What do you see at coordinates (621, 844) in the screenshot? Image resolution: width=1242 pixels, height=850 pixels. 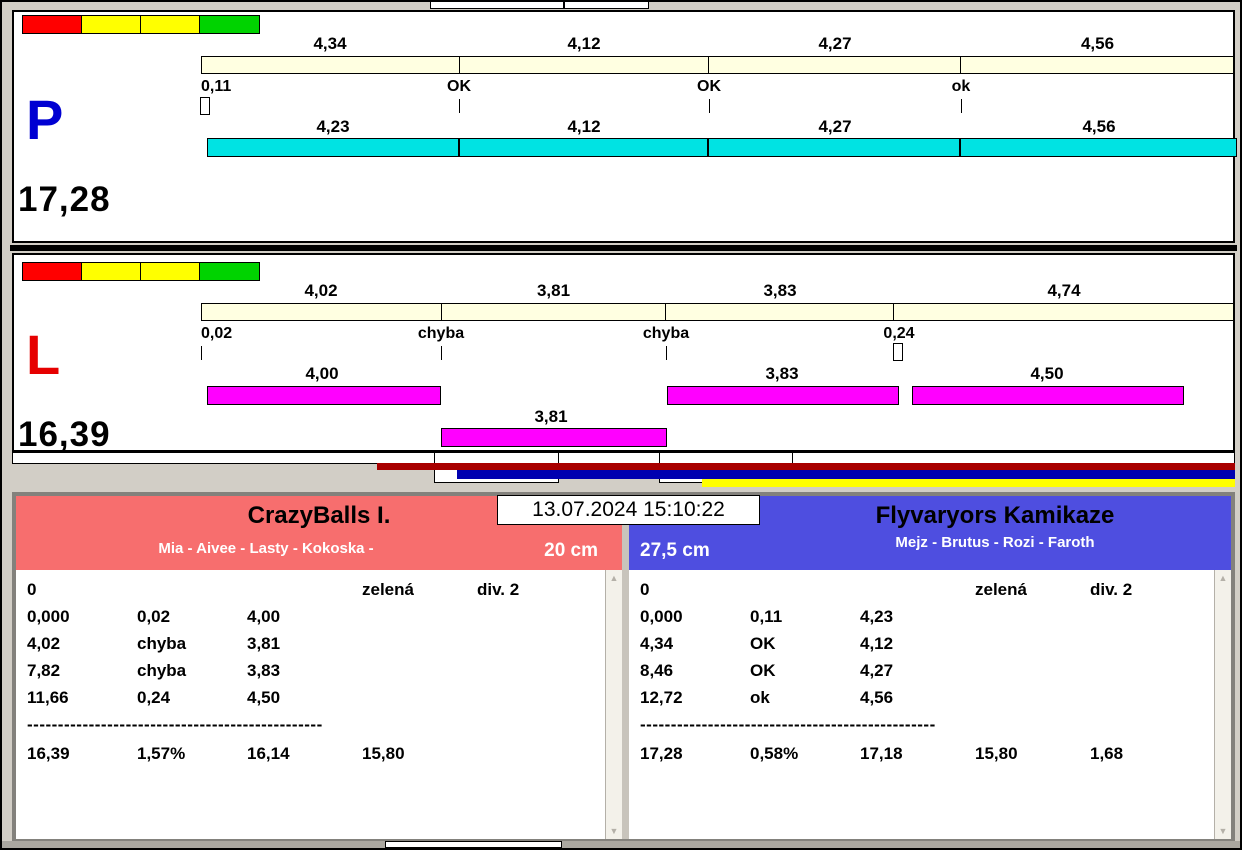 I see `bottom-strip` at bounding box center [621, 844].